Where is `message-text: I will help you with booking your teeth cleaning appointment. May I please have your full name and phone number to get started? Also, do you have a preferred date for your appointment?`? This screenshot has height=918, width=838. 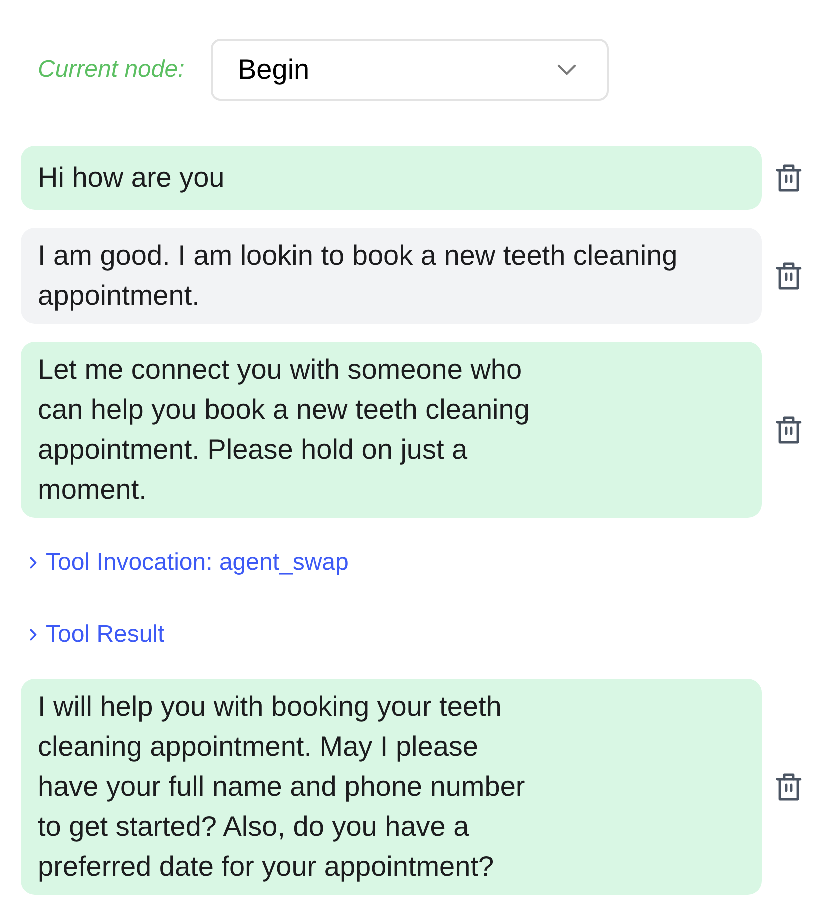
message-text: I will help you with booking your teeth cleaning appointment. May I please have your full name and phone number to get started? Also, do you have a preferred date for your appointment? is located at coordinates (282, 787).